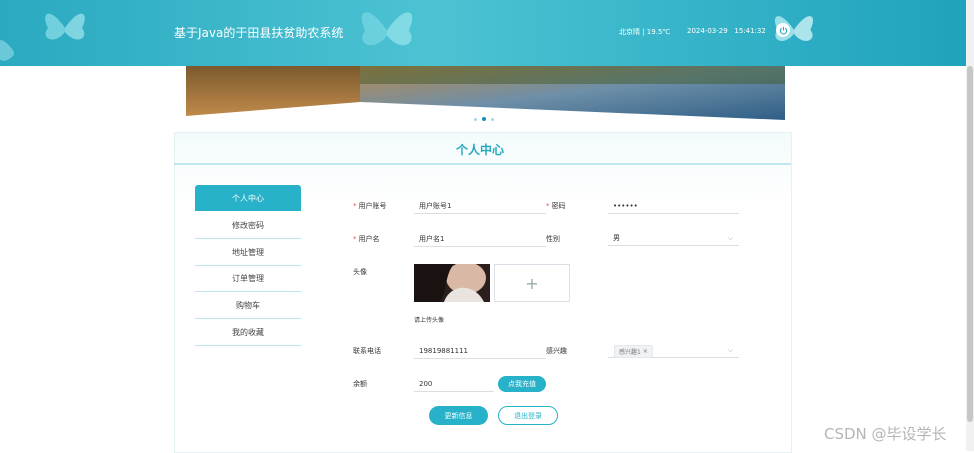 This screenshot has height=453, width=974. I want to click on phone-value: 19819881111, so click(443, 351).